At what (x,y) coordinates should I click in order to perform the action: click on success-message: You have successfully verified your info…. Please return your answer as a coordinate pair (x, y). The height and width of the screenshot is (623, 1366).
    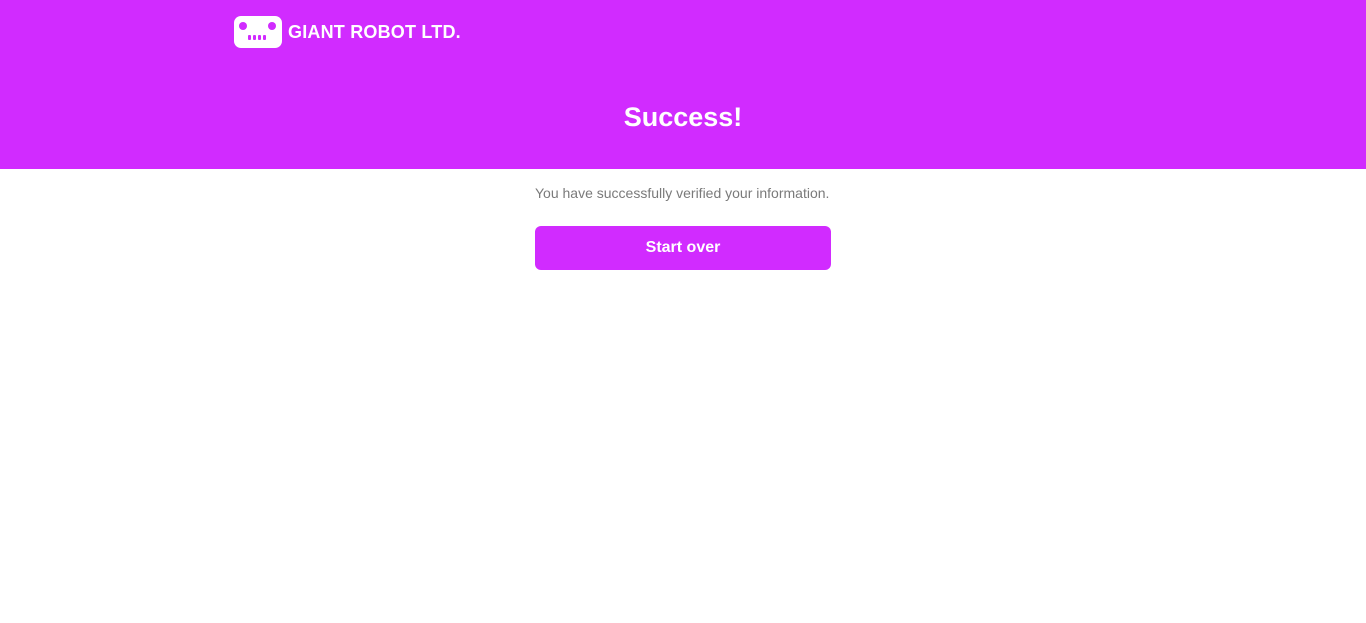
    Looking at the image, I should click on (682, 193).